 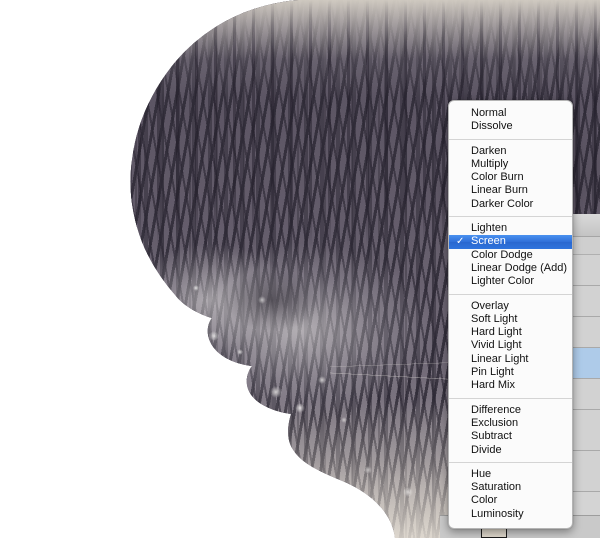 What do you see at coordinates (497, 177) in the screenshot?
I see `menu-item-label: Color Burn` at bounding box center [497, 177].